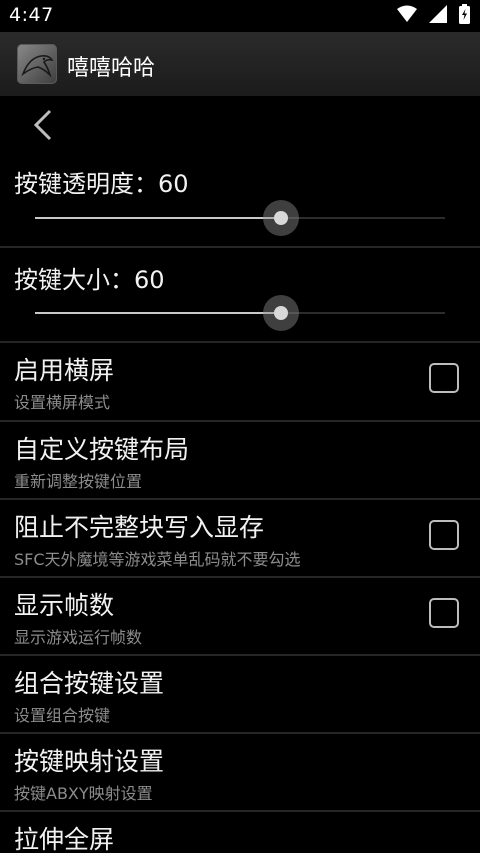  What do you see at coordinates (89, 683) in the screenshot?
I see `pref-title: 组合按键设置` at bounding box center [89, 683].